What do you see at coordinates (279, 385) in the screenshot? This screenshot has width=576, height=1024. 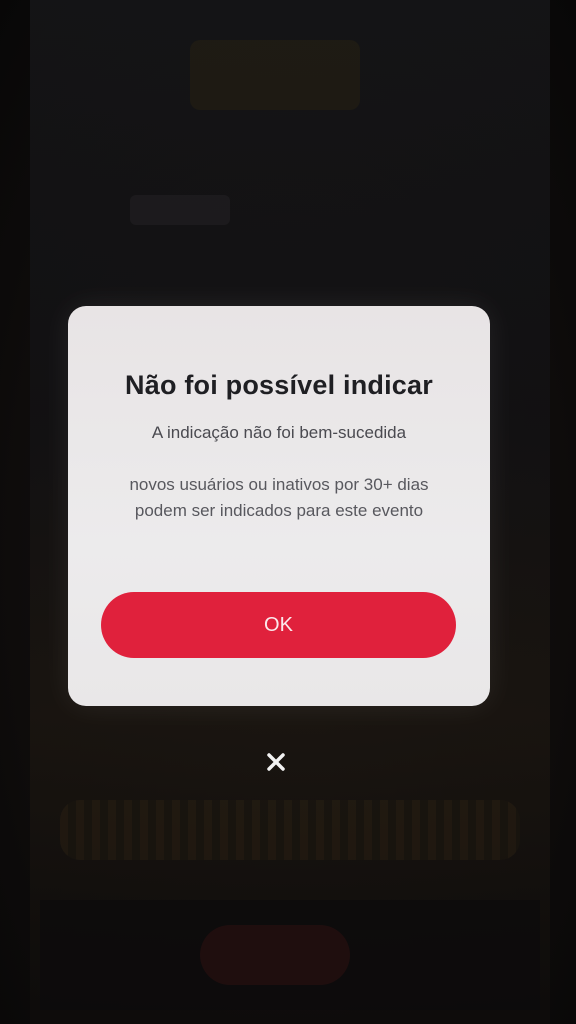 I see `dialog-title: Não foi possível indicar` at bounding box center [279, 385].